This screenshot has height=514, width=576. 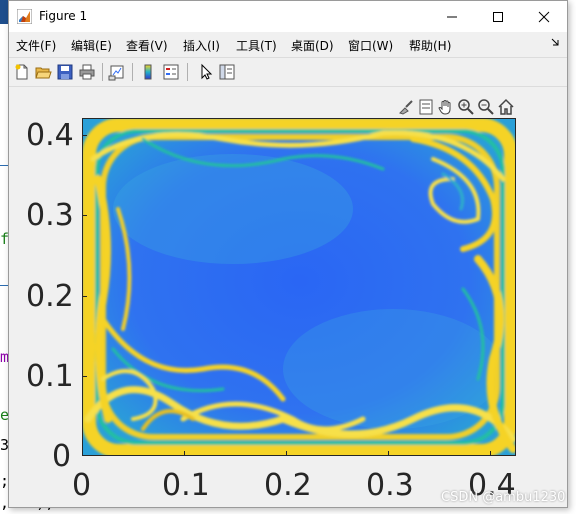 What do you see at coordinates (288, 16) in the screenshot?
I see `title-bar: Figure 1` at bounding box center [288, 16].